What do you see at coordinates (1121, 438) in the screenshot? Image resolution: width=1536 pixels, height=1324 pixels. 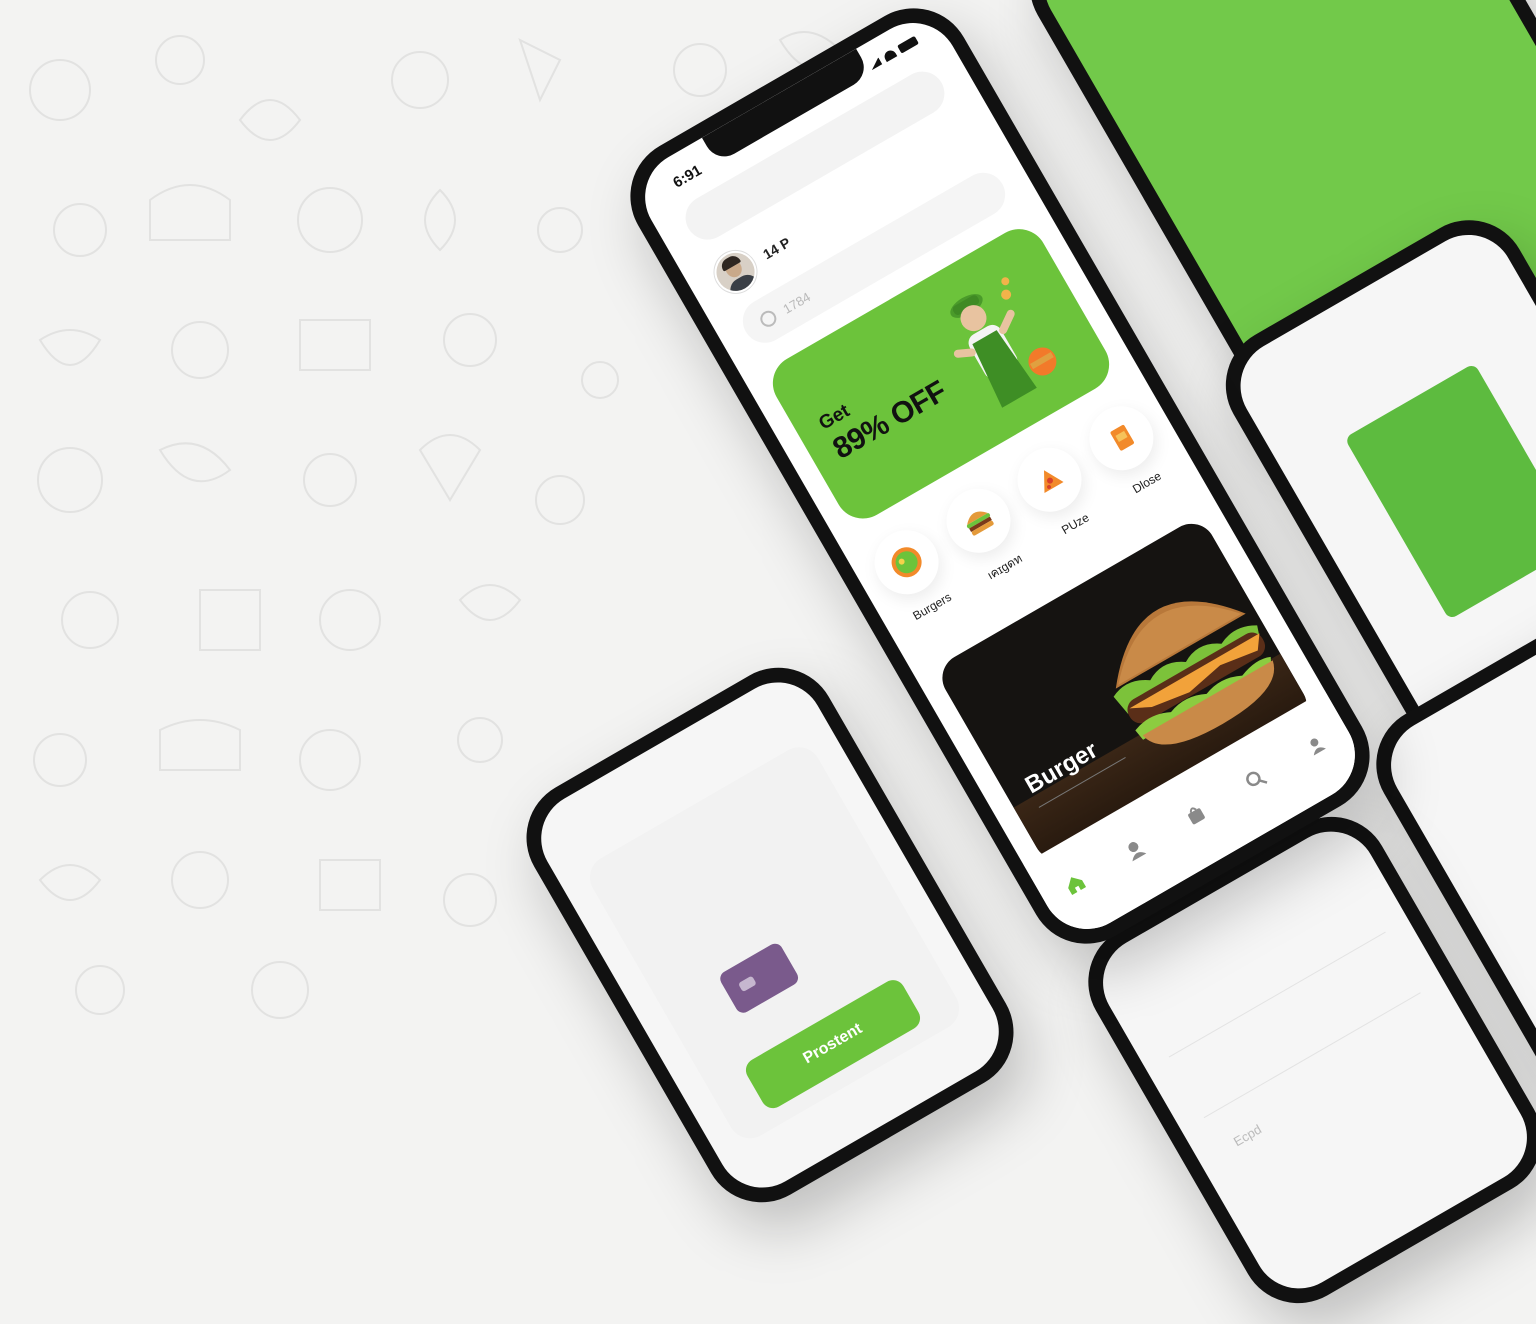 I see `drink-box-icon` at bounding box center [1121, 438].